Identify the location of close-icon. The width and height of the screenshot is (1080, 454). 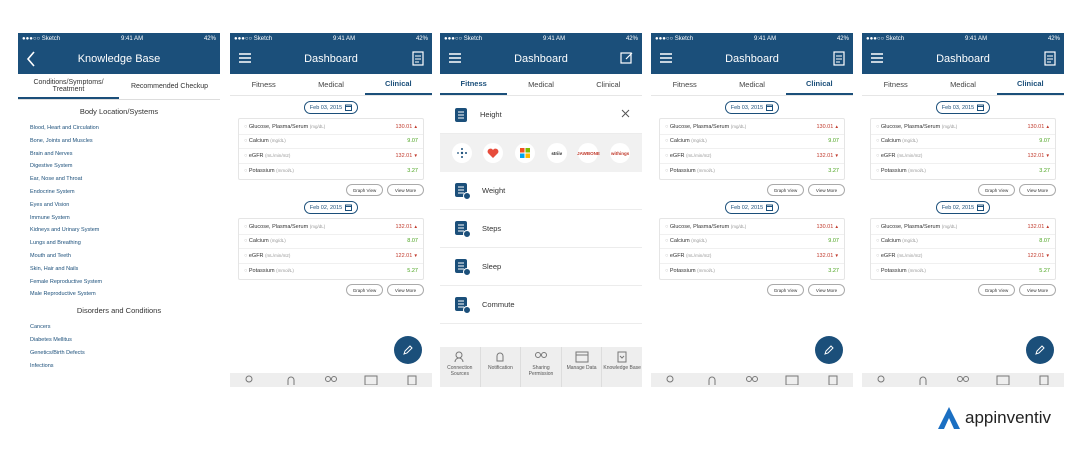
(625, 114).